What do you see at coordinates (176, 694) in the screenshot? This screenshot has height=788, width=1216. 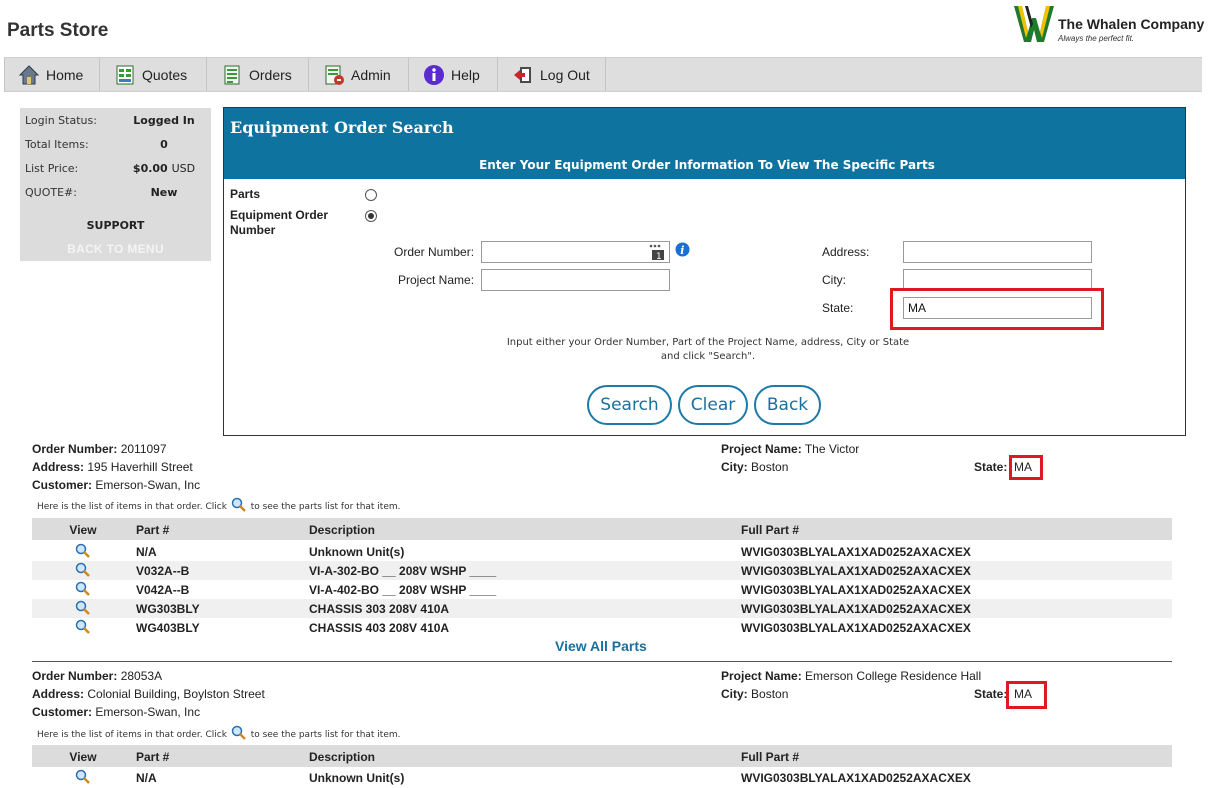 I see `address-value: Colonial Building, Boylston Street` at bounding box center [176, 694].